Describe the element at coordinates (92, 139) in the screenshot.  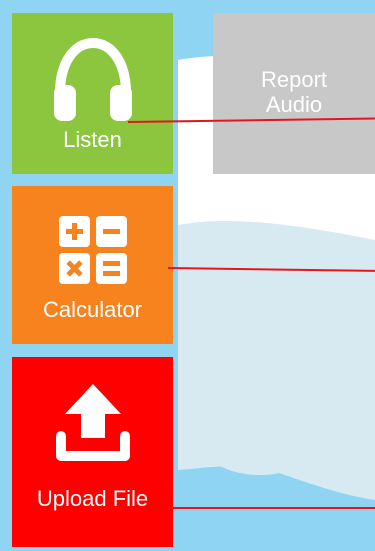
I see `listen-label: Listen` at that location.